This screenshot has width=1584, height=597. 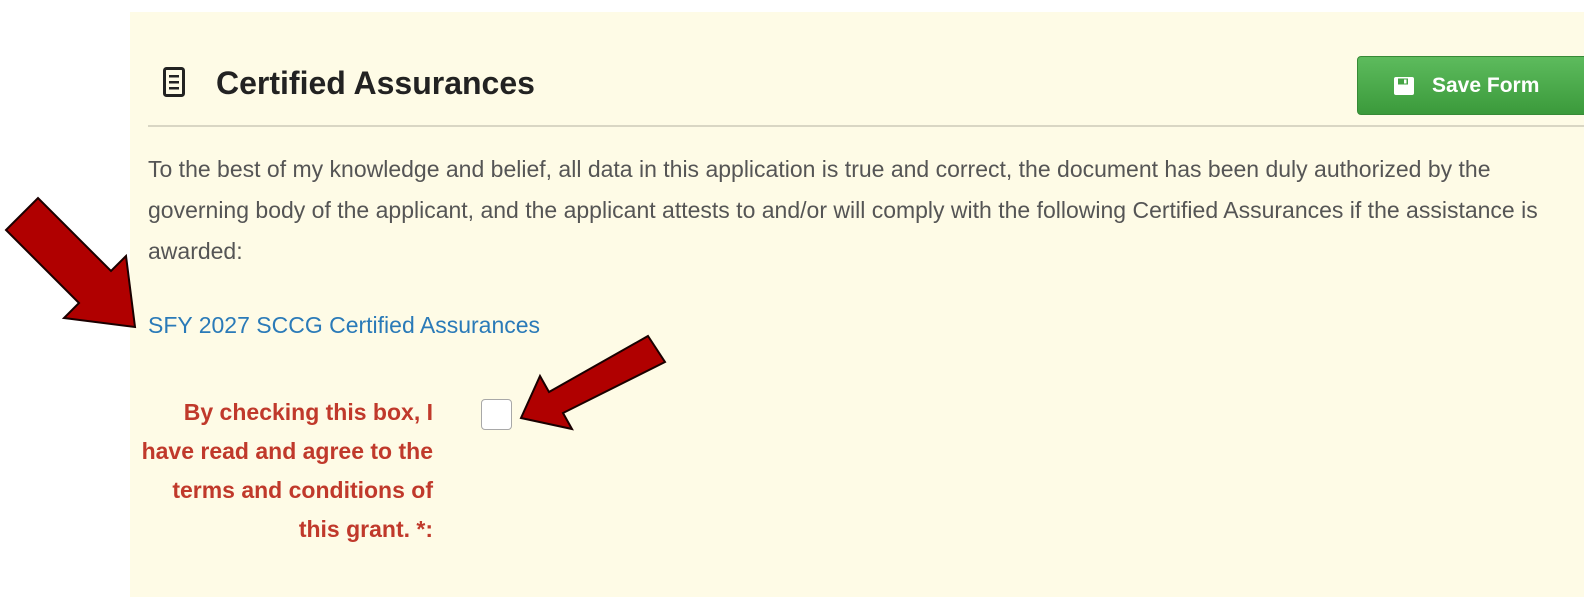 What do you see at coordinates (174, 82) in the screenshot?
I see `document-list-icon` at bounding box center [174, 82].